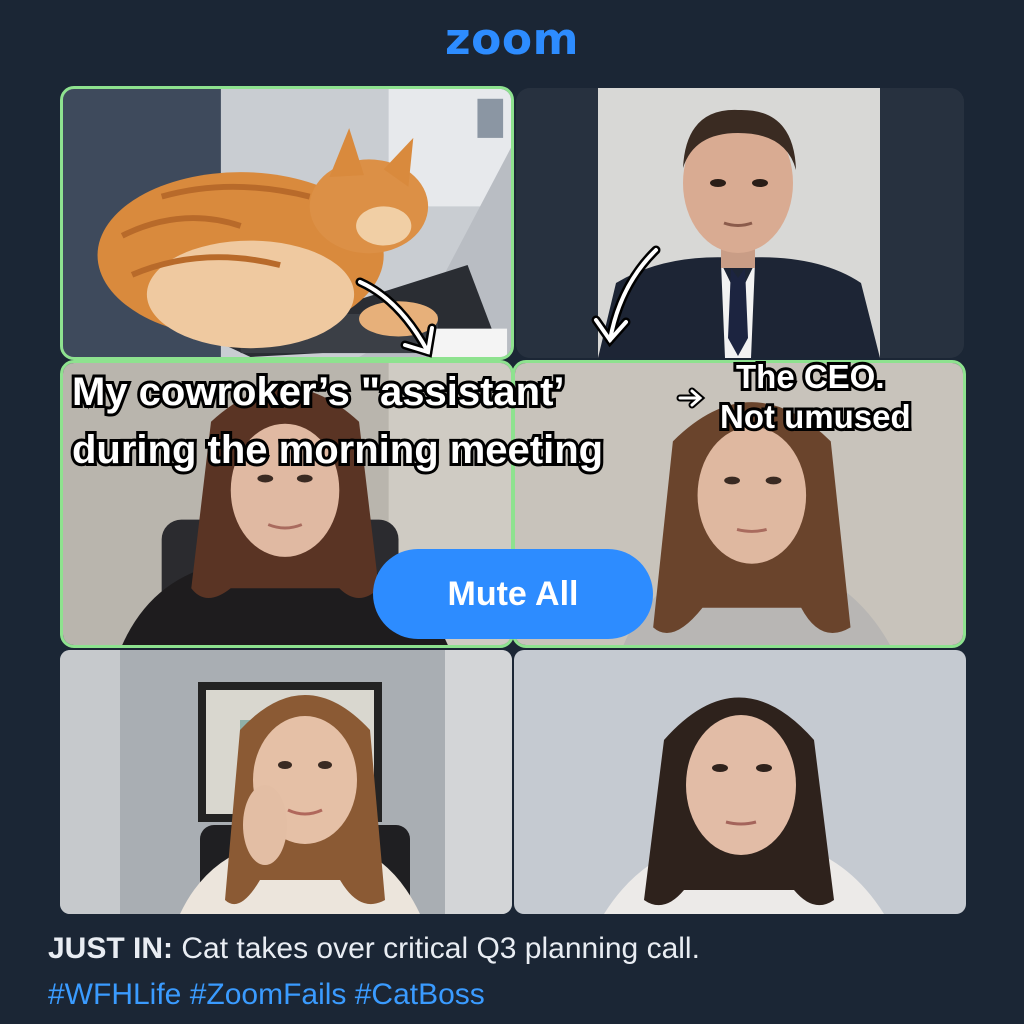 Image resolution: width=1024 pixels, height=1024 pixels. Describe the element at coordinates (111, 948) in the screenshot. I see `headline-prefix: JUST IN:` at that location.